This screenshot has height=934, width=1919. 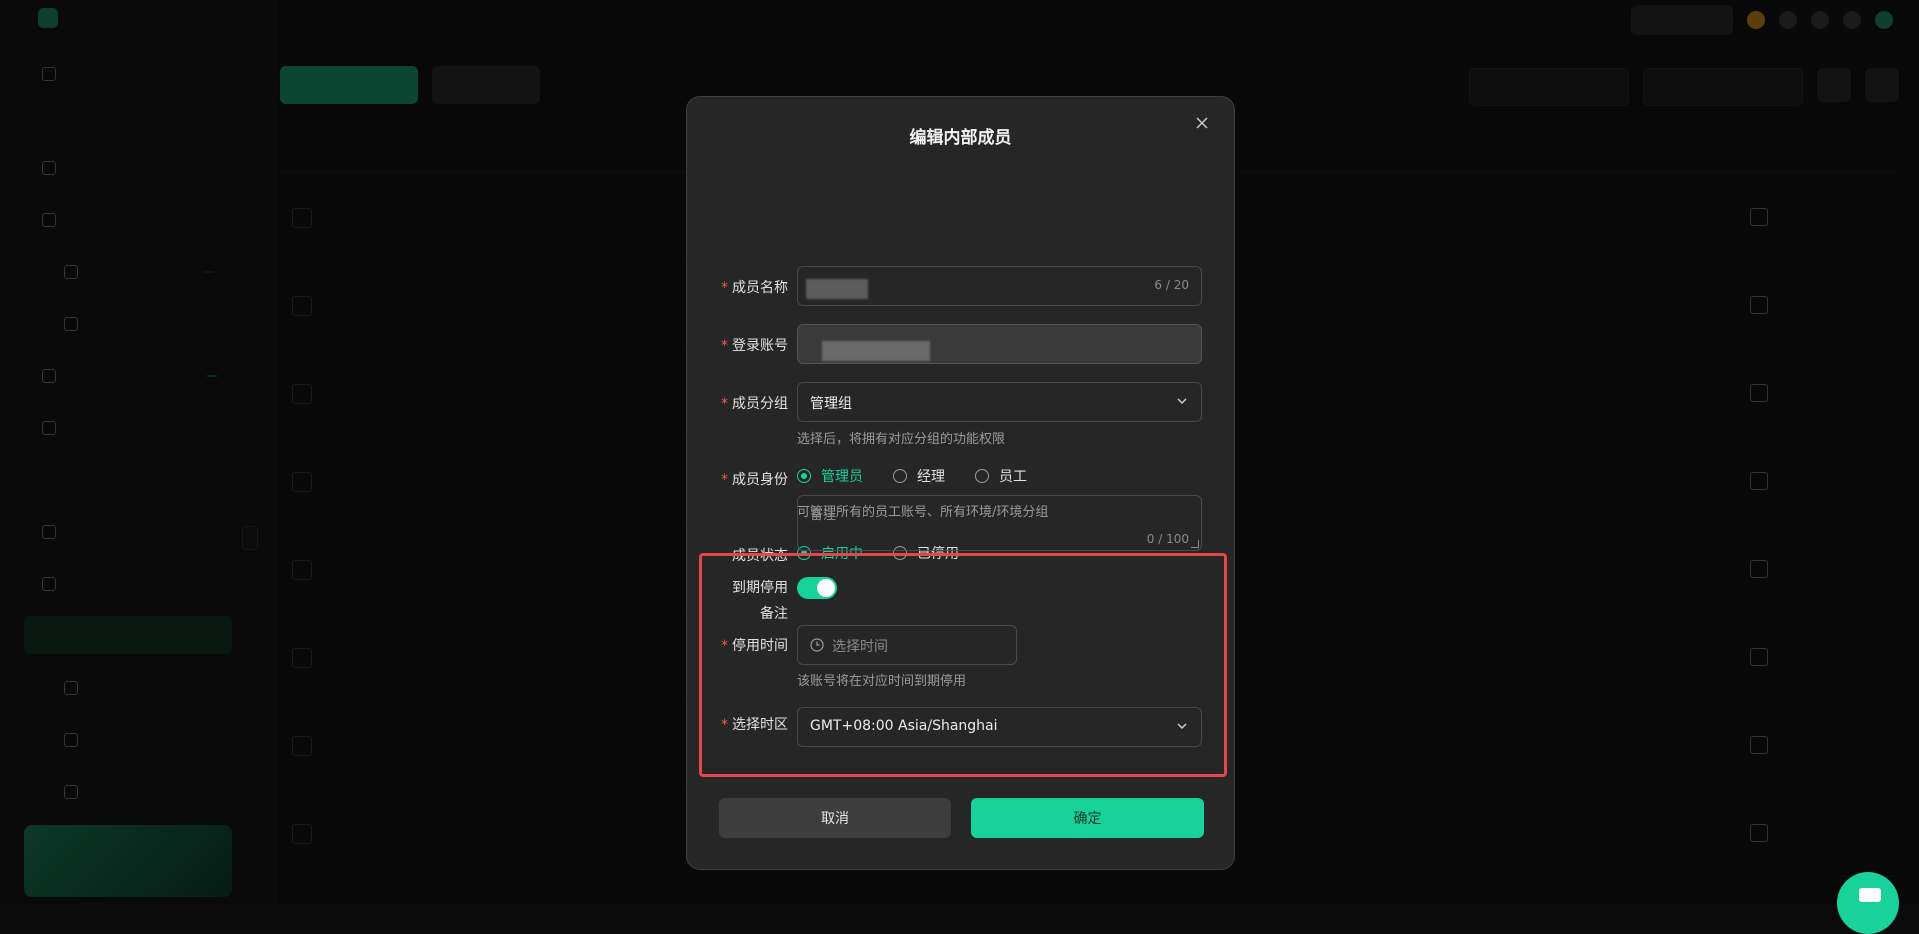 I want to click on role-radio-manager: 经理, so click(x=919, y=476).